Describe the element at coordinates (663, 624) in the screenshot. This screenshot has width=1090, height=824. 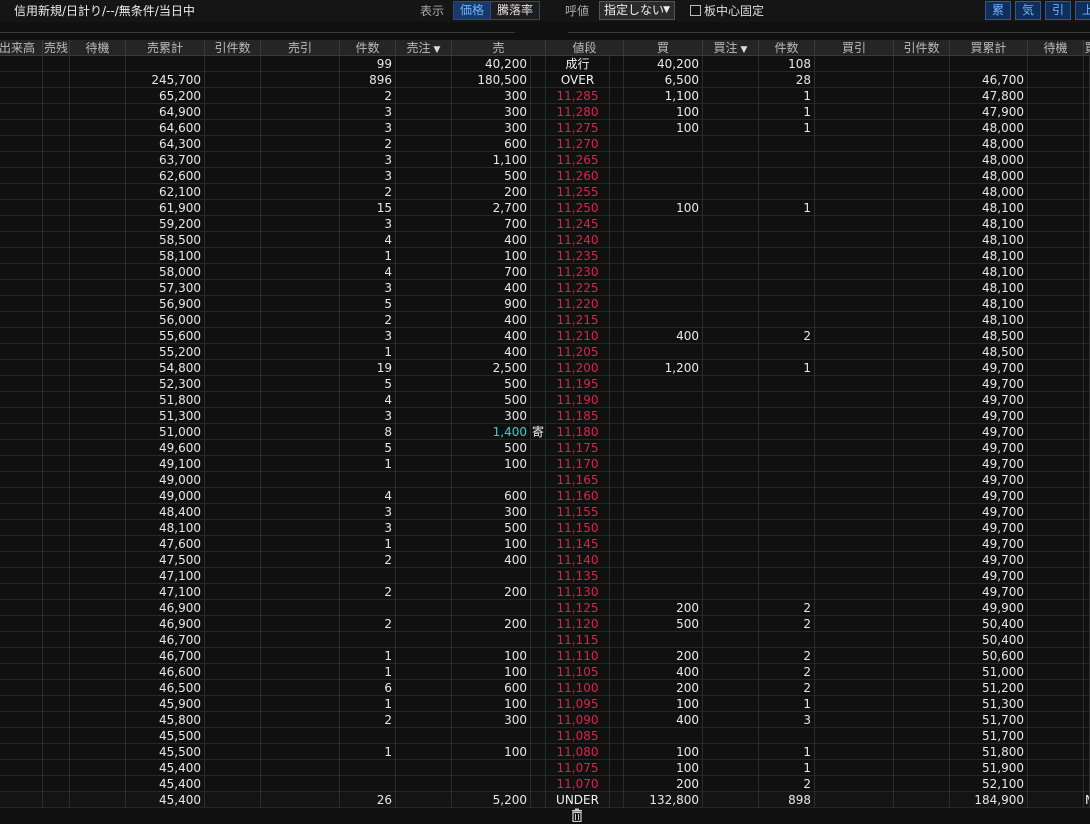
I see `cell-buy-qty: 500` at that location.